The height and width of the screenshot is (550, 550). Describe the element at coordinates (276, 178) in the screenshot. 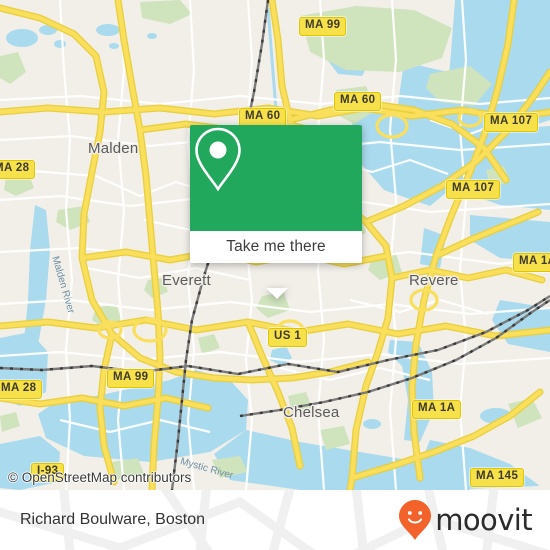

I see `callout-image-area` at that location.